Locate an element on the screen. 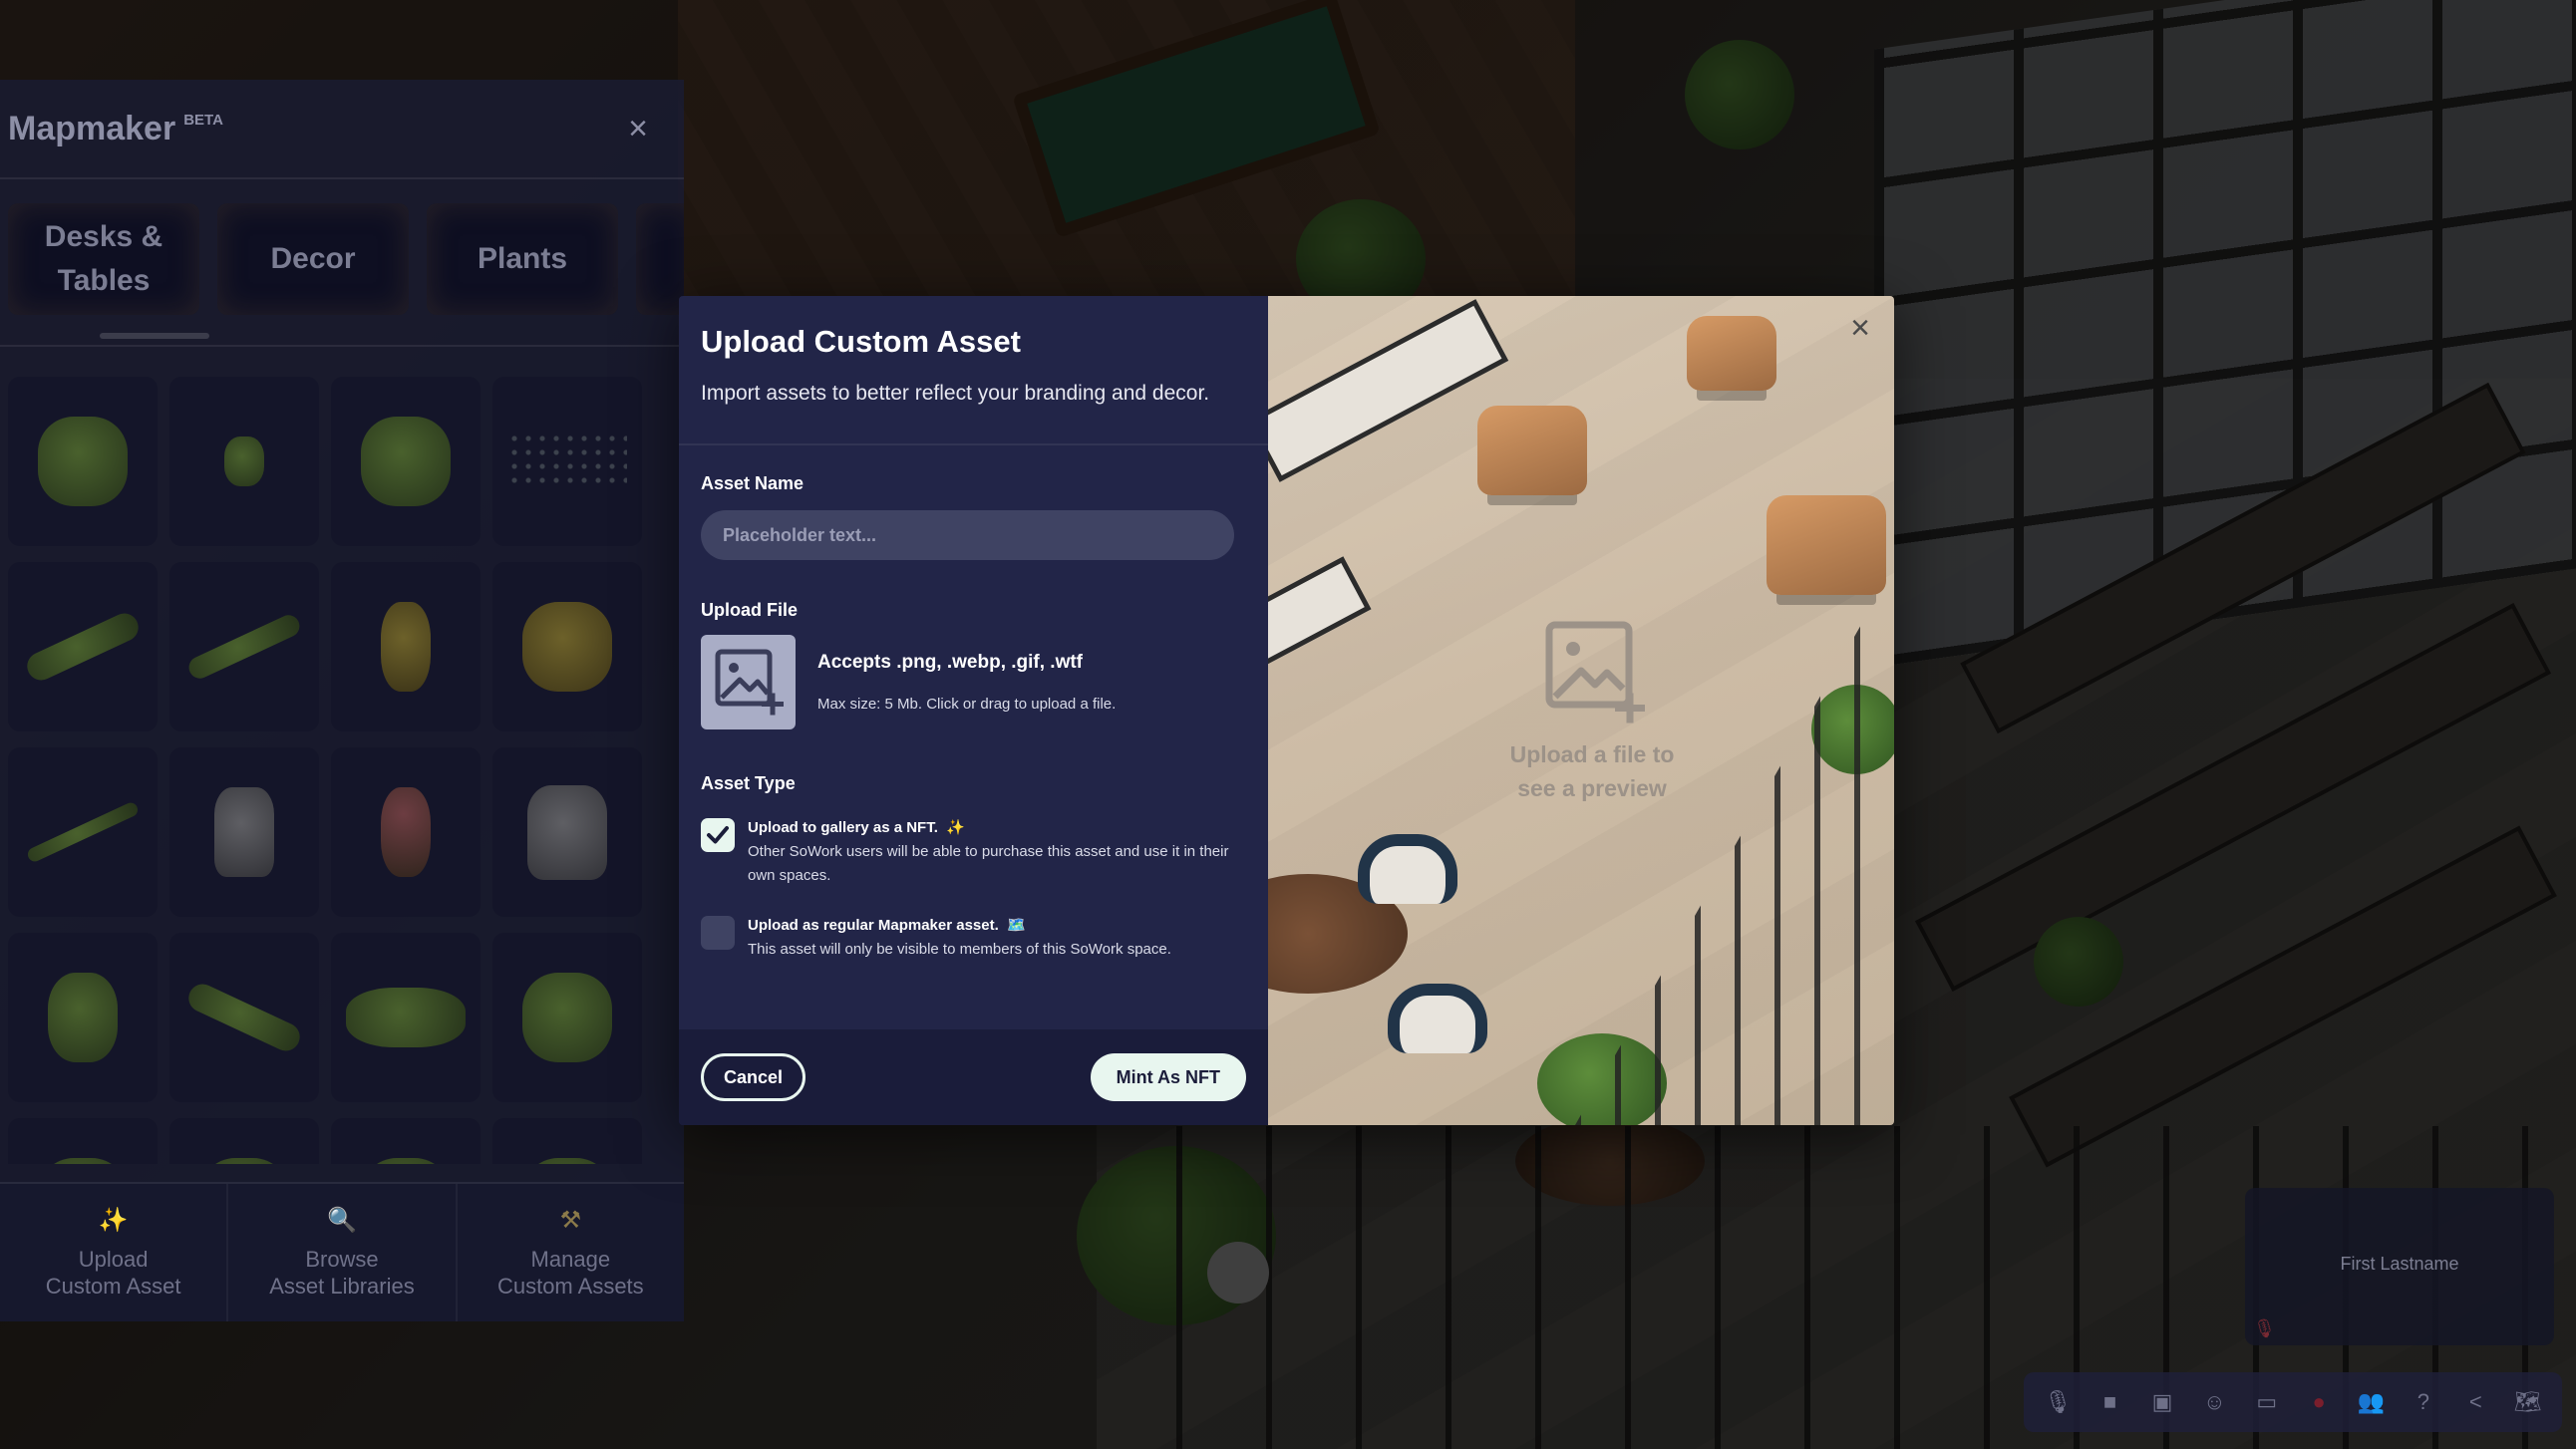  mapmaker-title: Mapmaker BETA is located at coordinates (115, 129).